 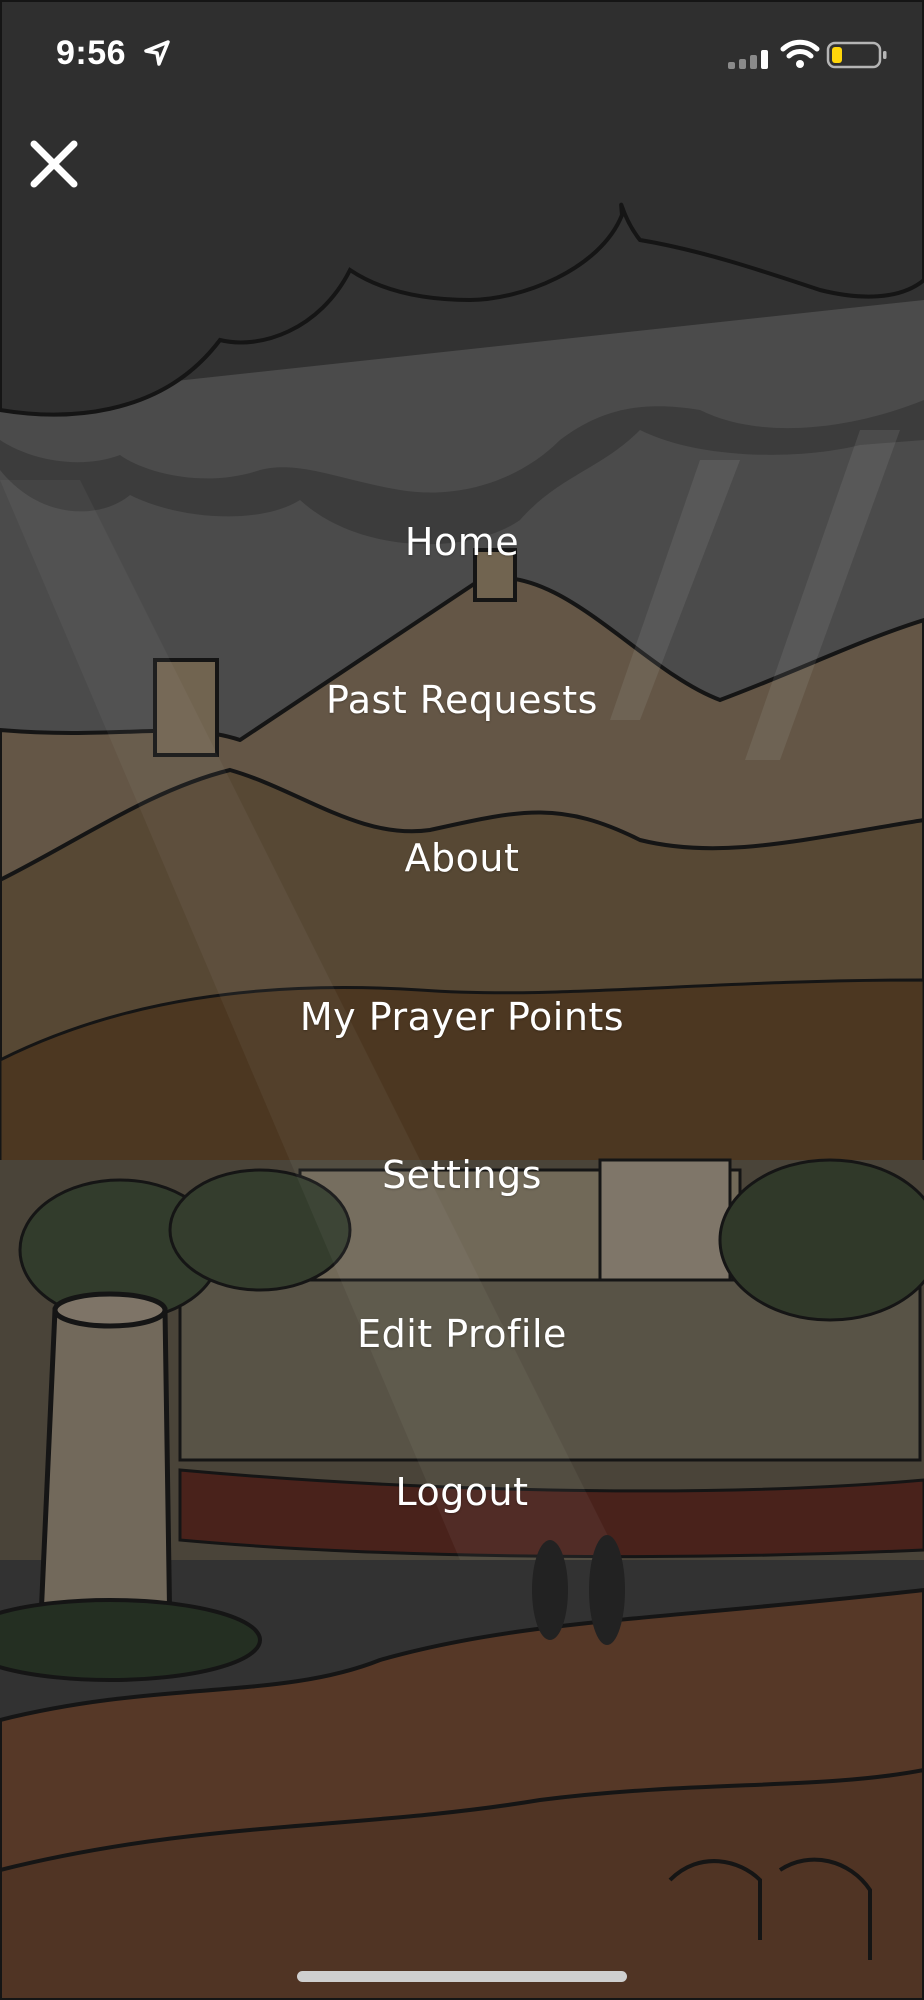 I want to click on menu-item-settings: Settings, so click(x=462, y=1175).